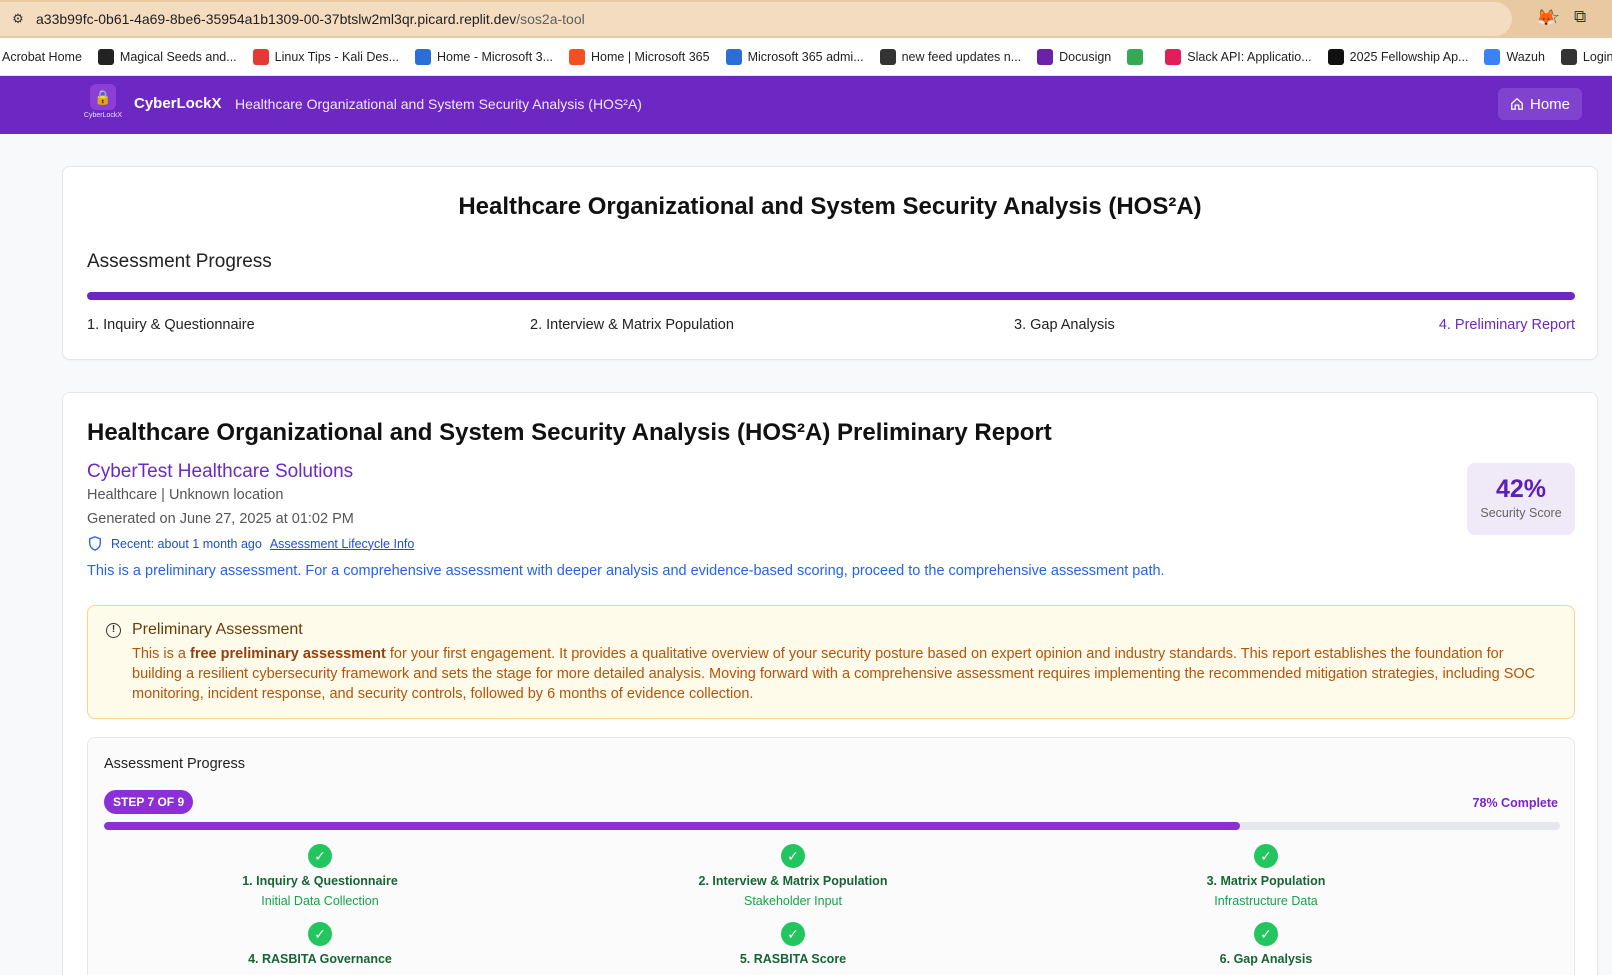  I want to click on organization-meta: Healthcare | Unknown location, so click(185, 495).